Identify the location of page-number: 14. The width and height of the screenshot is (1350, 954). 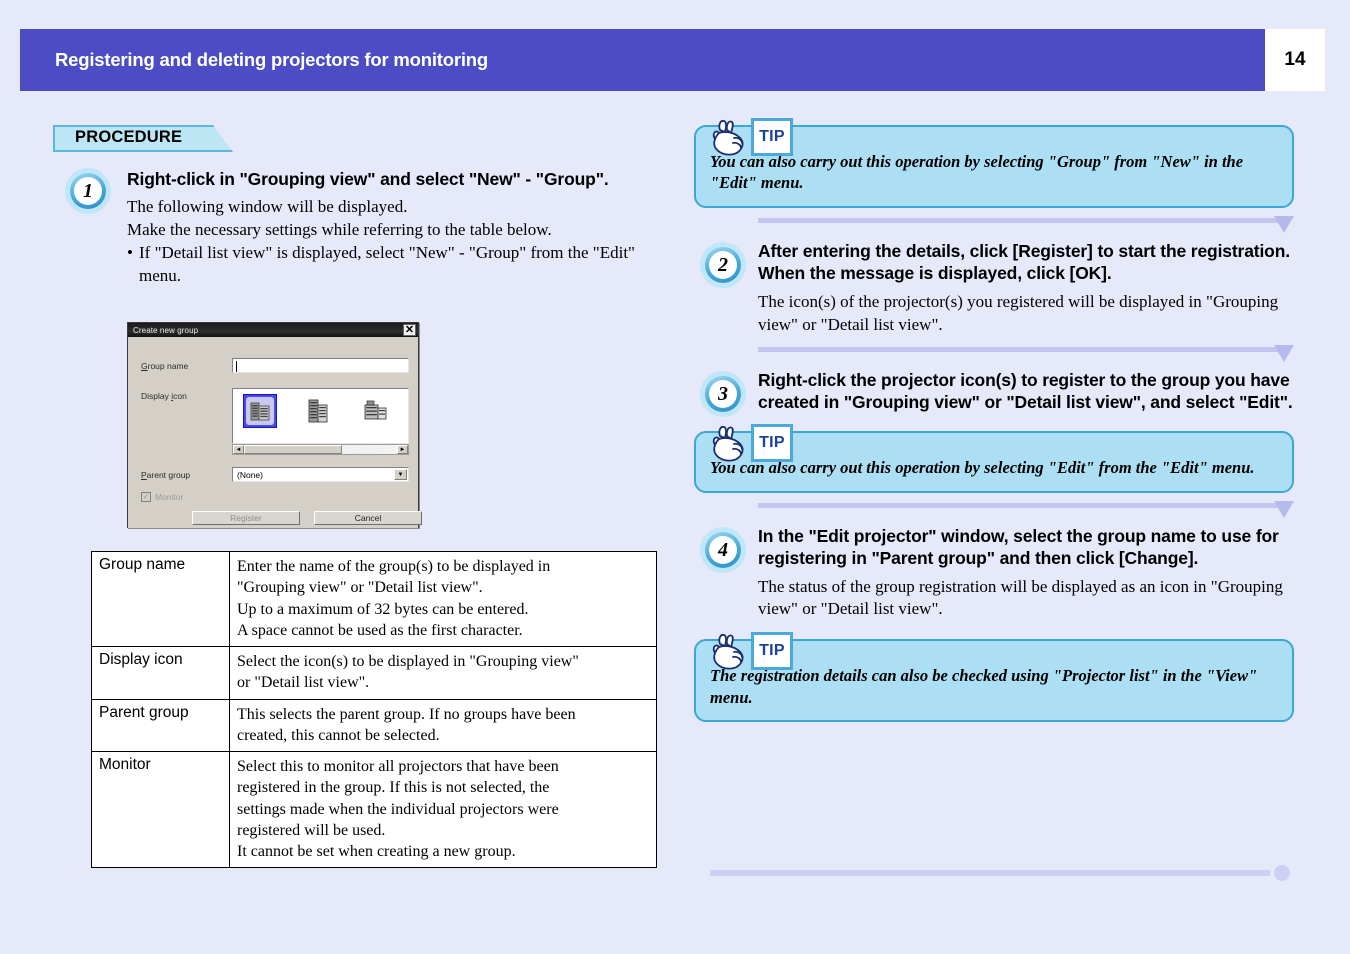
(1295, 59).